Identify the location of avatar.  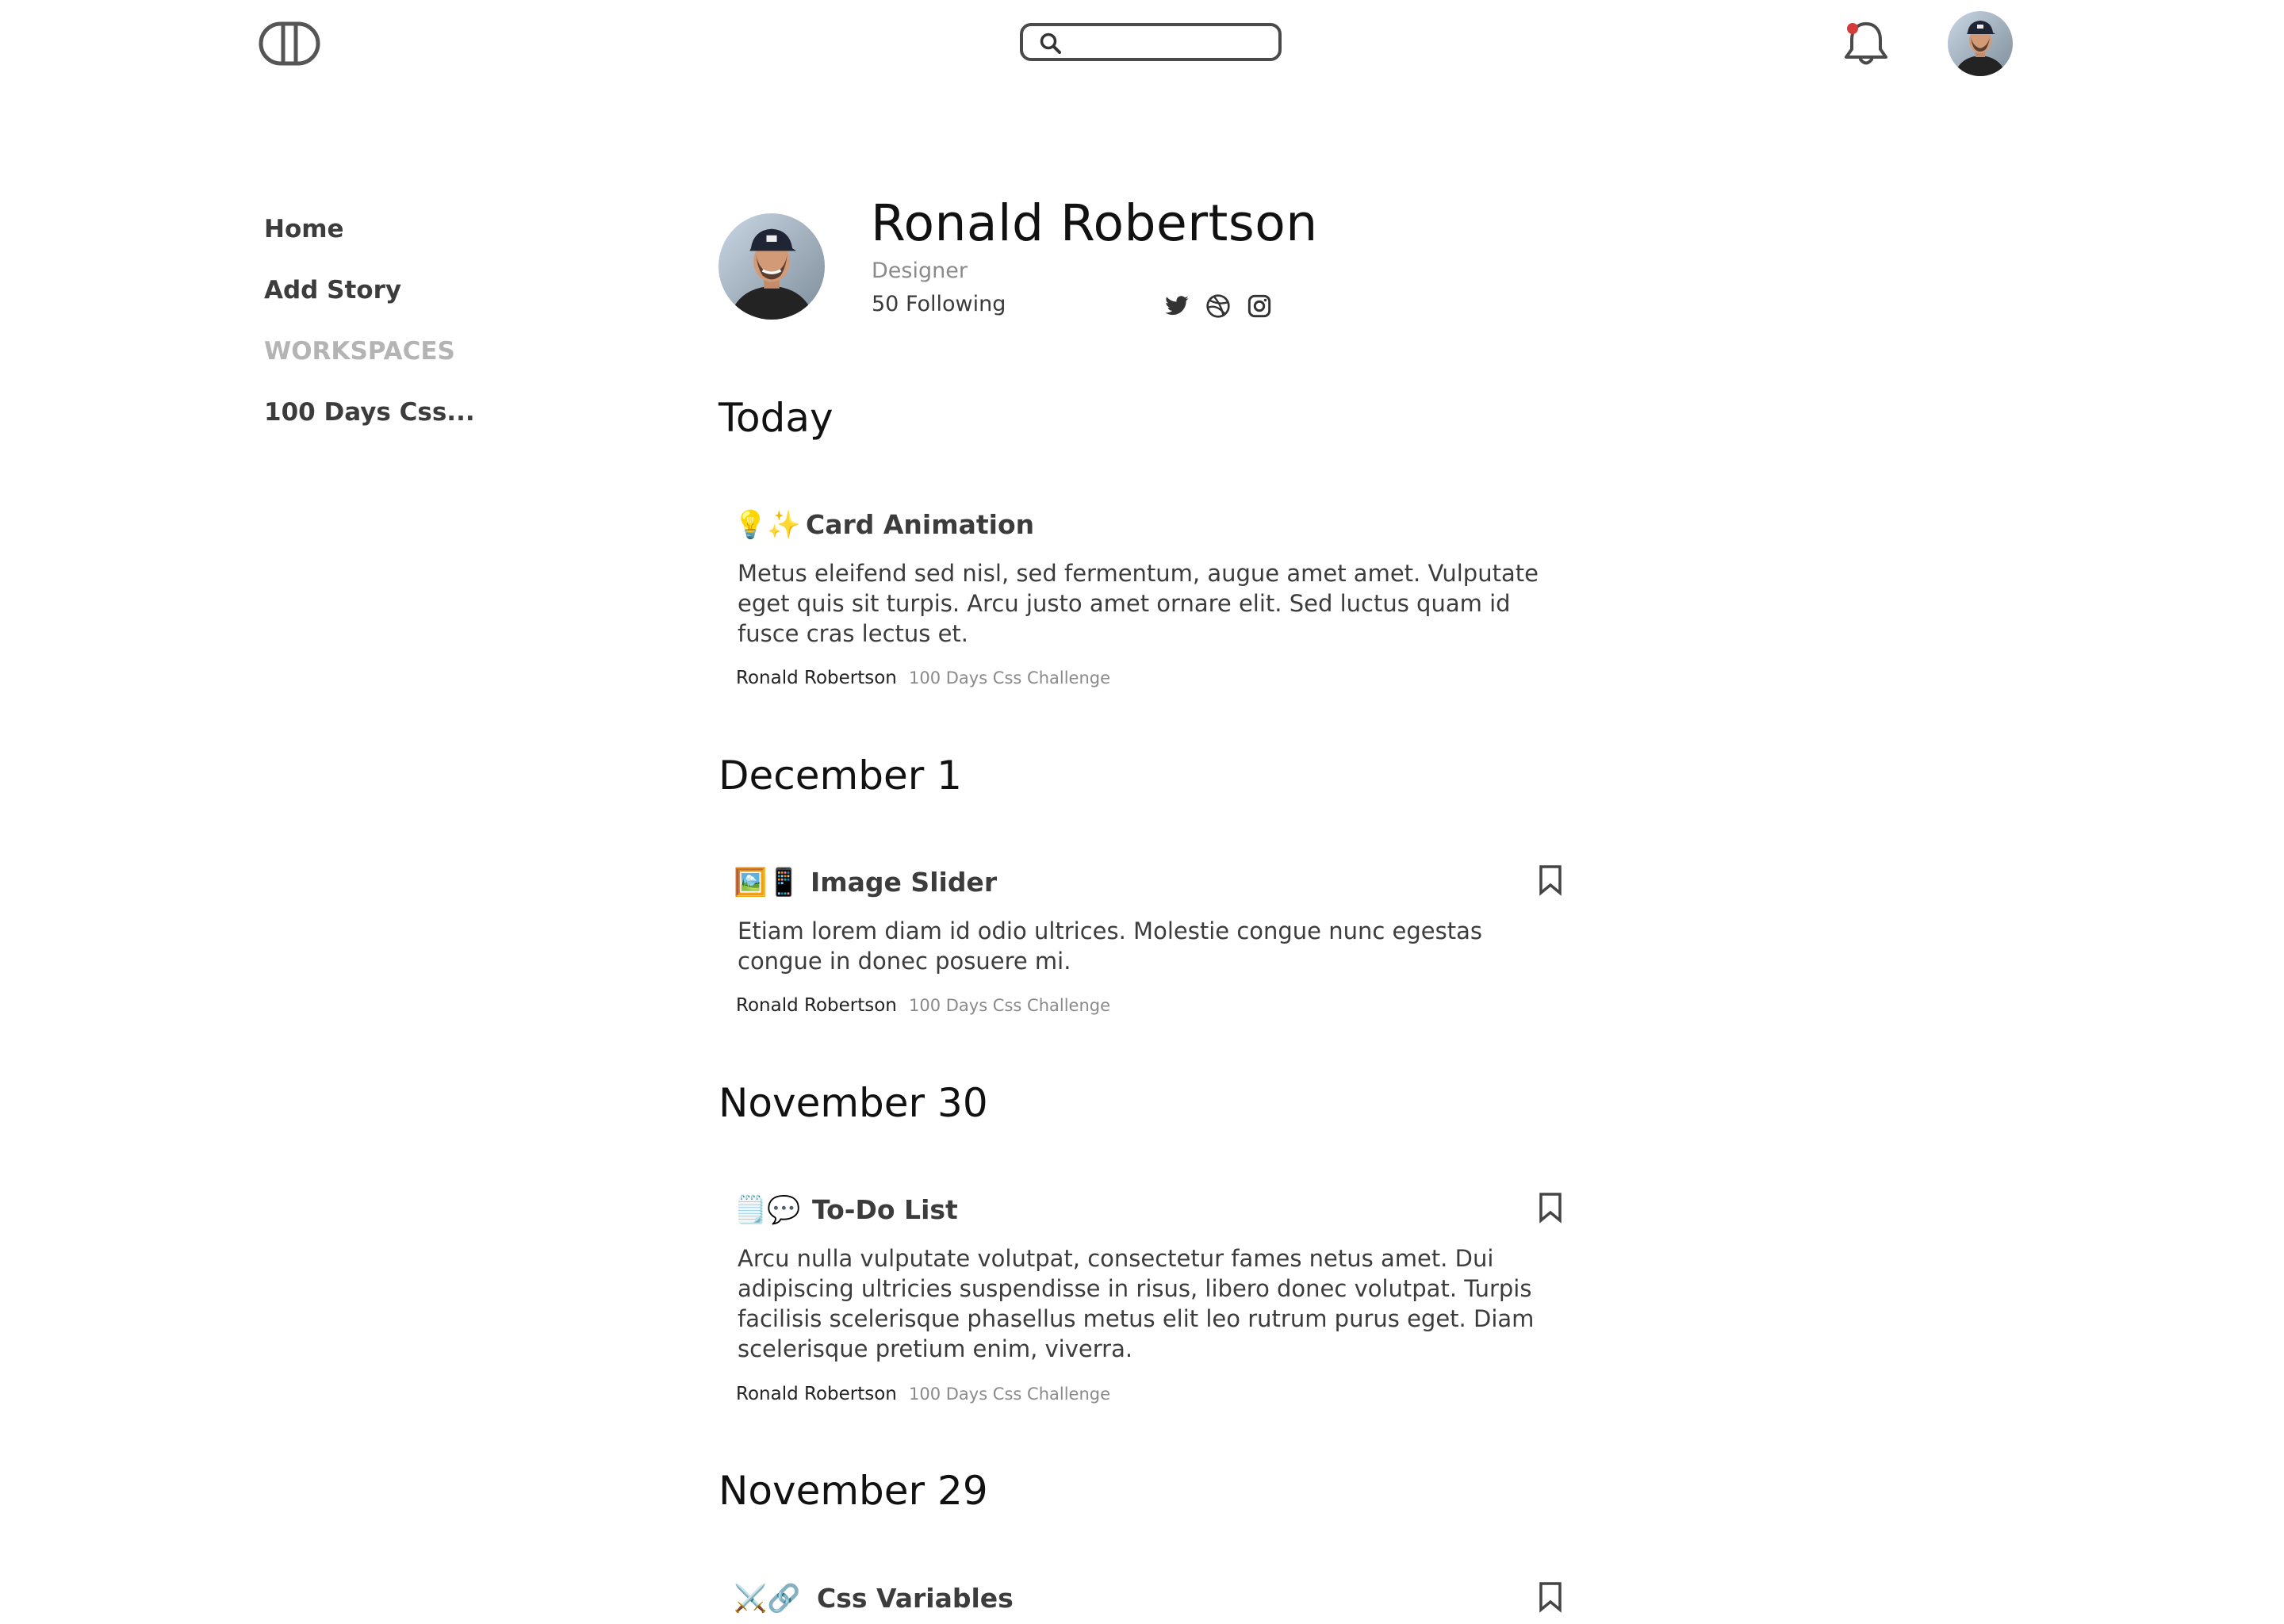
(1980, 43).